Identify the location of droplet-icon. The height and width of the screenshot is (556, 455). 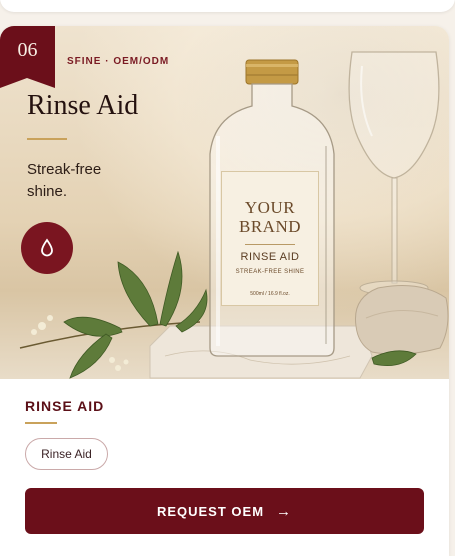
(47, 247).